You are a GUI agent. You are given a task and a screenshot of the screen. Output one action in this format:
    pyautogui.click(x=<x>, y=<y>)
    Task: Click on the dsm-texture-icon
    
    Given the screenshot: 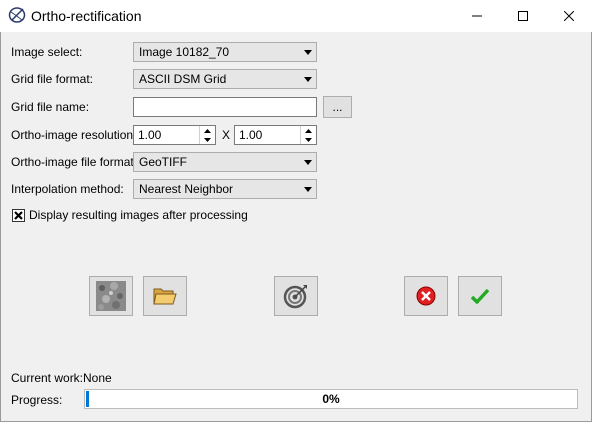 What is the action you would take?
    pyautogui.click(x=111, y=296)
    